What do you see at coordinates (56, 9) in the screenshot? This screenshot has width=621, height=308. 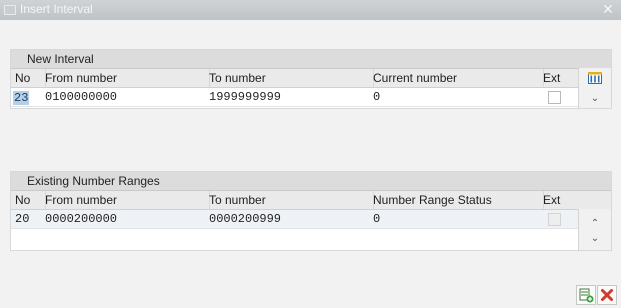 I see `window-title: Insert Interval` at bounding box center [56, 9].